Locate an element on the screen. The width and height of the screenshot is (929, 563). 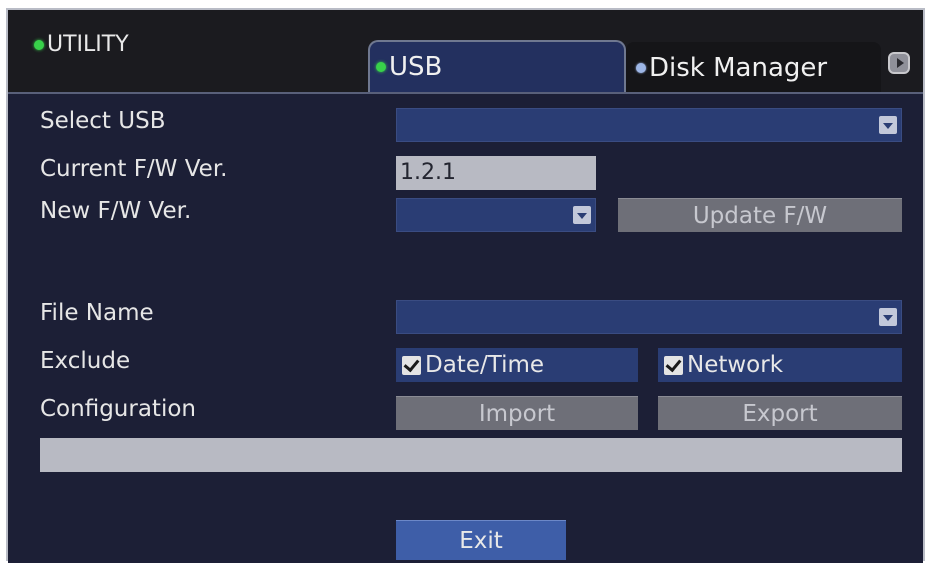
current-fw-field: 1.2.1 is located at coordinates (496, 173).